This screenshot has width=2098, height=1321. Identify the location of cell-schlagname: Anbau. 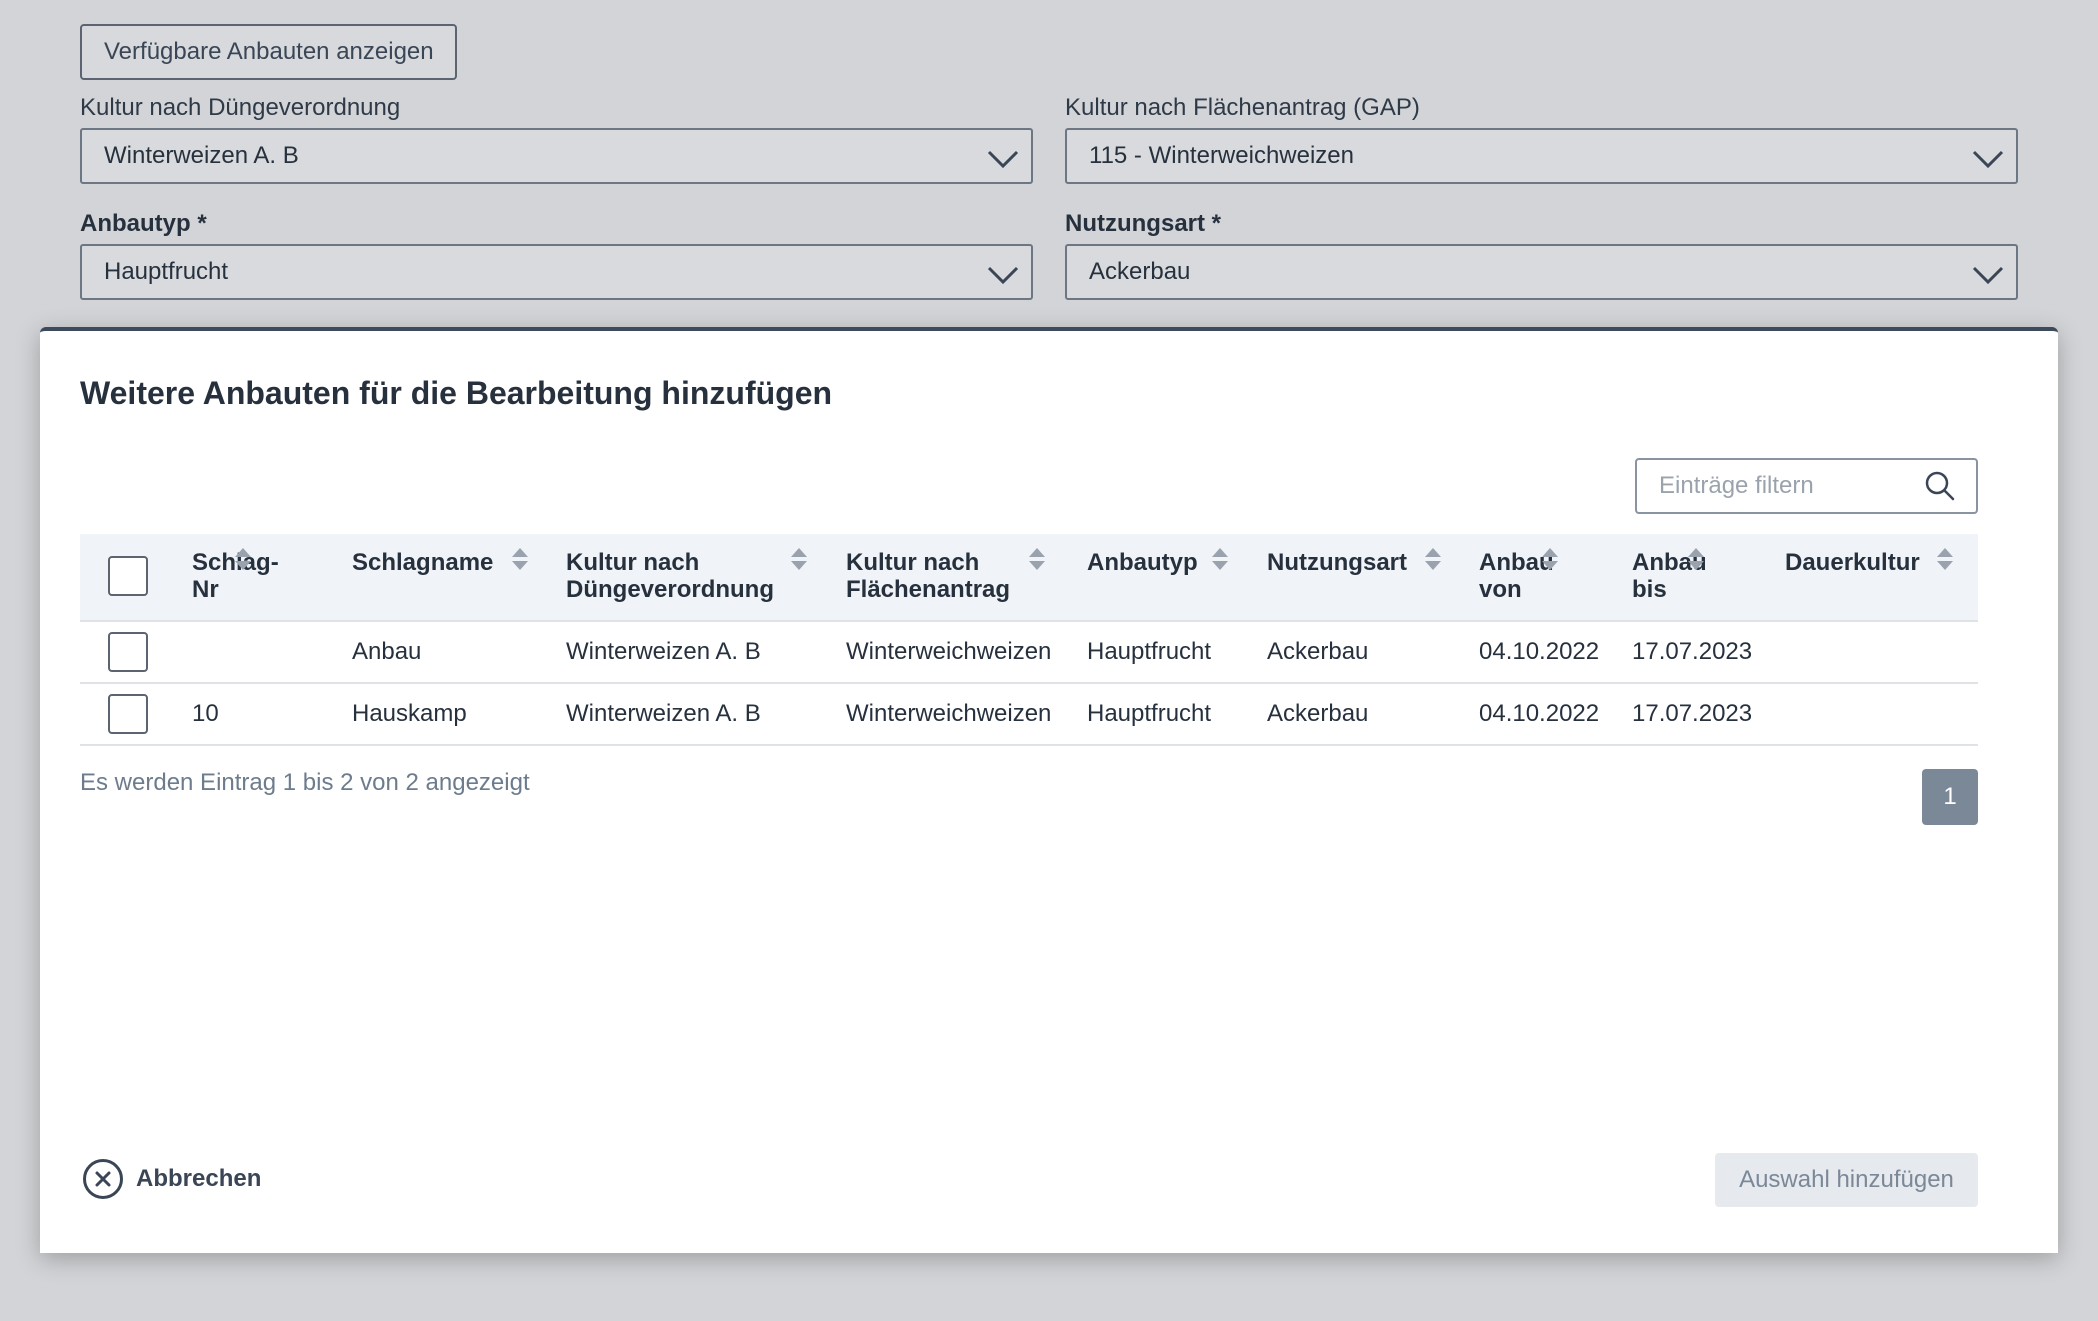
(387, 651).